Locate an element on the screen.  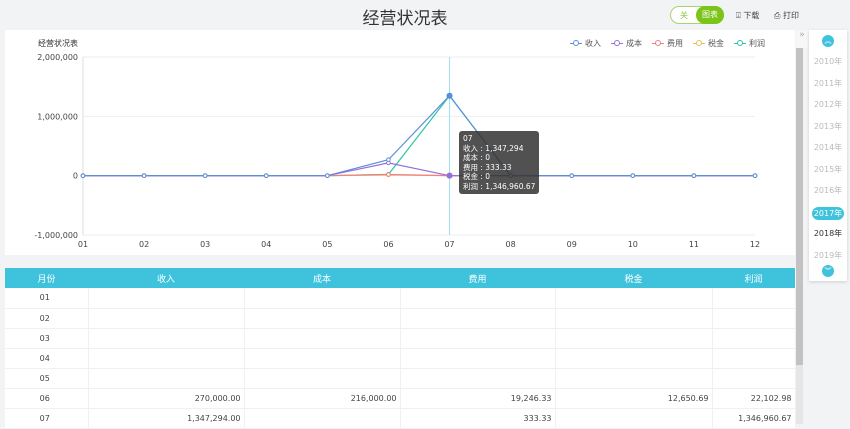
year-item: 2011年 is located at coordinates (828, 83).